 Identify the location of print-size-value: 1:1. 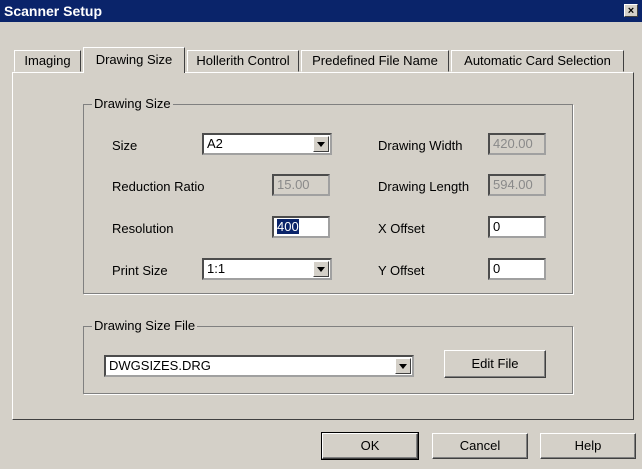
(216, 268).